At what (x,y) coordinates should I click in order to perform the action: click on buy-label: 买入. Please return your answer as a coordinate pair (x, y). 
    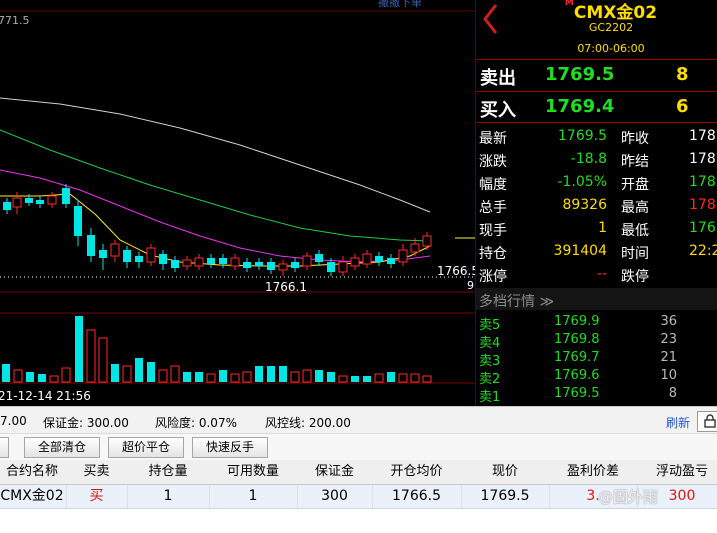
    Looking at the image, I should click on (498, 110).